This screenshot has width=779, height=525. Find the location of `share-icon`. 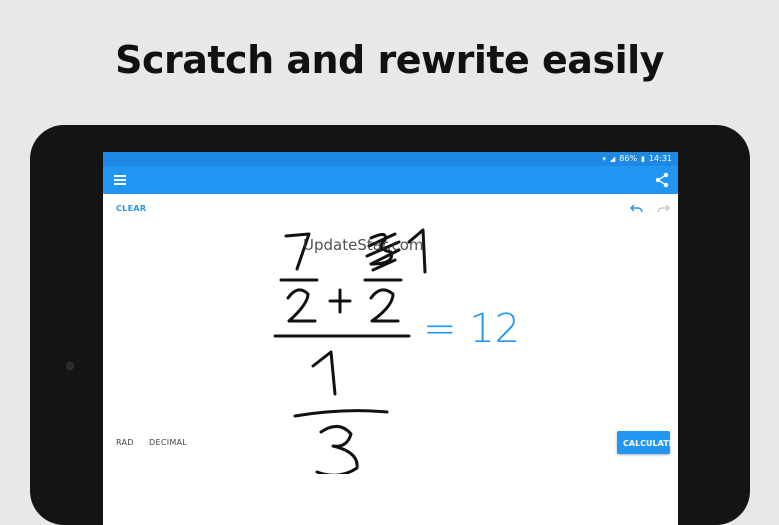

share-icon is located at coordinates (662, 180).